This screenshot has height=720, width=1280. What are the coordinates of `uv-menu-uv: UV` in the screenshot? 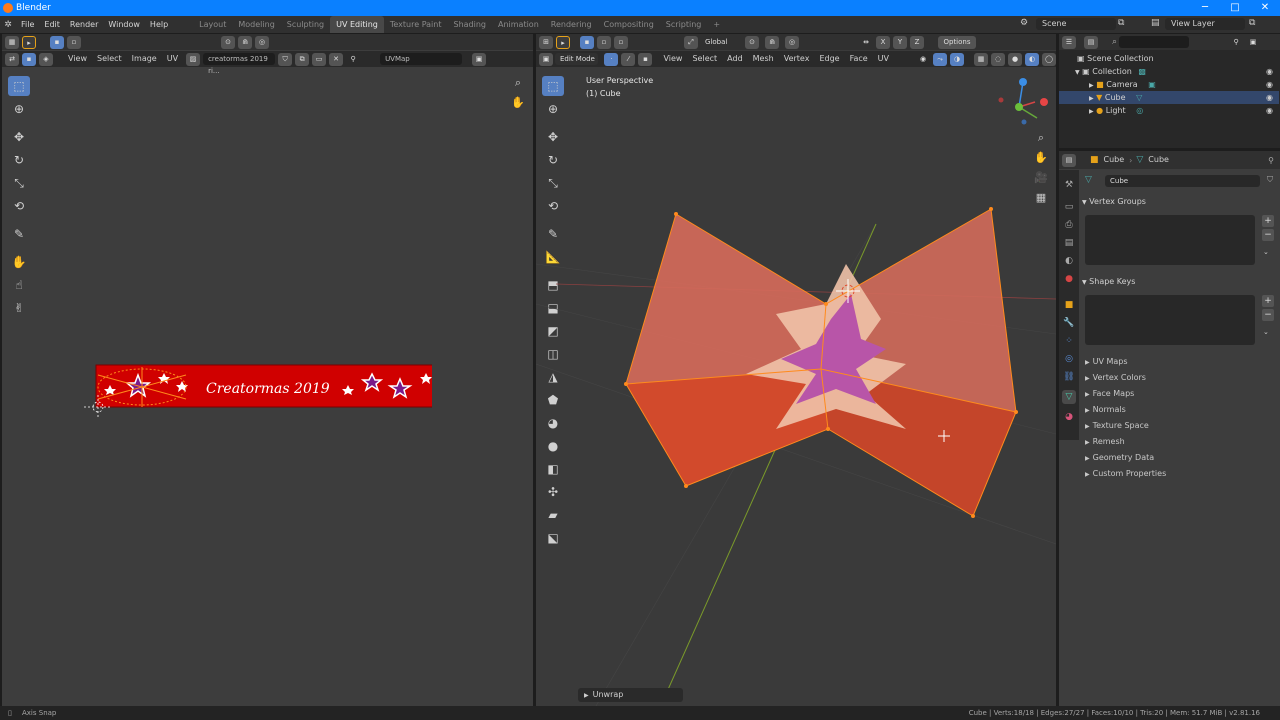 It's located at (172, 59).